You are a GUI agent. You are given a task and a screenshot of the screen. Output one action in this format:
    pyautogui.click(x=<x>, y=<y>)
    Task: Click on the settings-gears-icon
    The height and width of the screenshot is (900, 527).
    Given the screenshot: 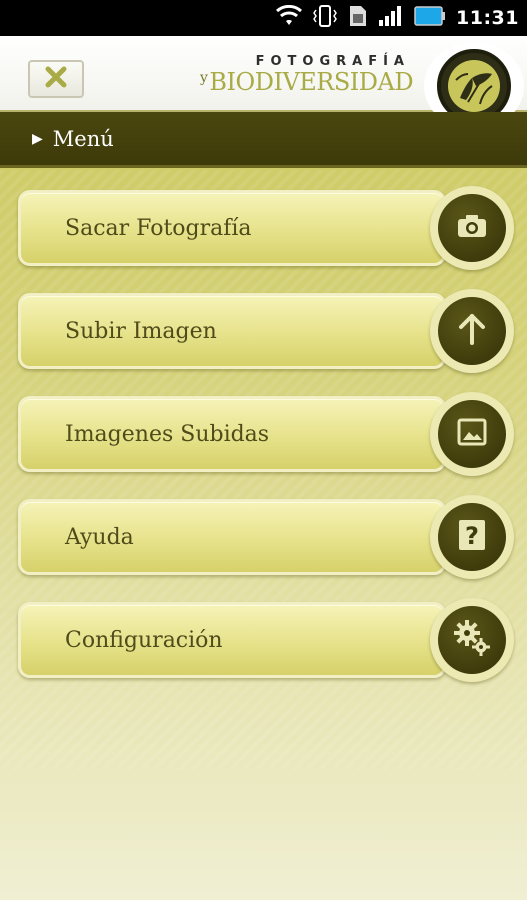 What is the action you would take?
    pyautogui.click(x=472, y=640)
    